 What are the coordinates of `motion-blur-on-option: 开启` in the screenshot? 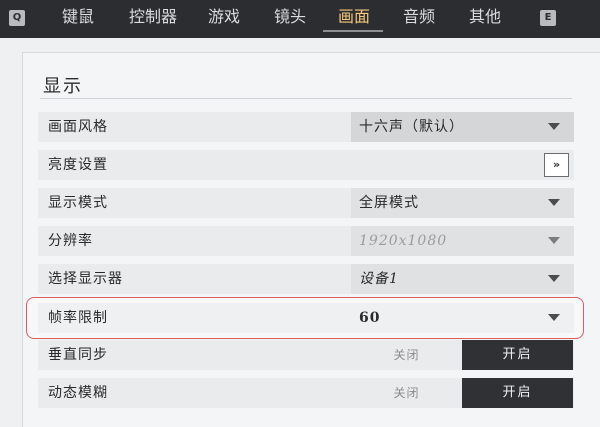 It's located at (517, 393).